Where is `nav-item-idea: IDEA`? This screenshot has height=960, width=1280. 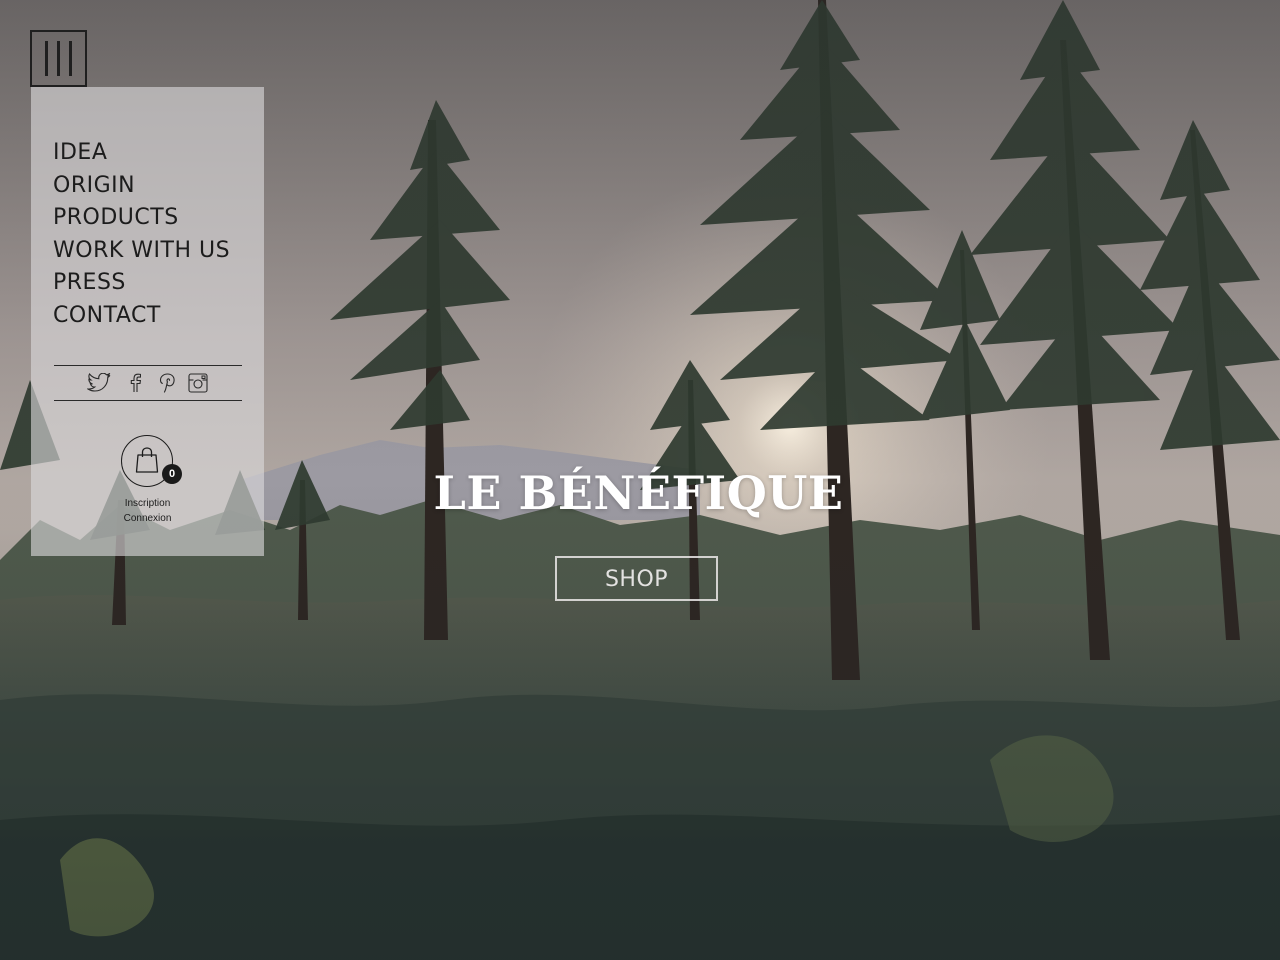 nav-item-idea: IDEA is located at coordinates (141, 153).